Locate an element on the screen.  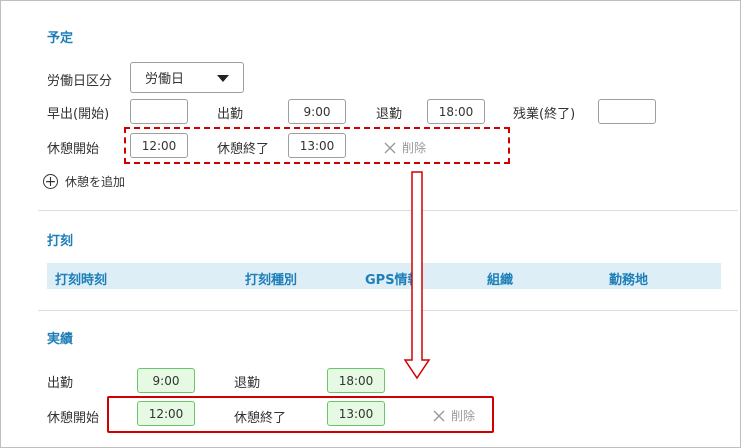
workday-type-label: 労働日区分 is located at coordinates (80, 81).